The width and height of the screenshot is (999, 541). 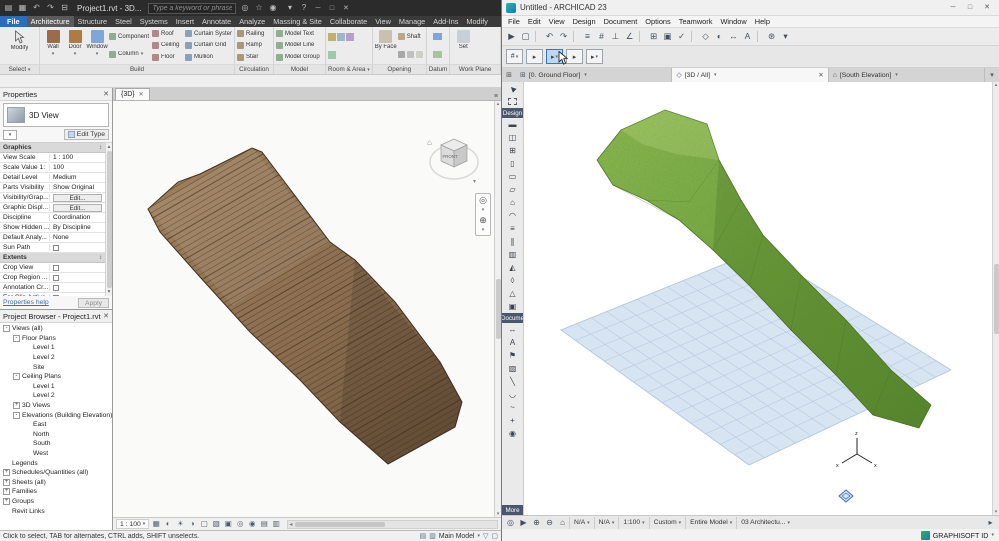 What do you see at coordinates (299, 45) in the screenshot?
I see `model-line-button: Model Line` at bounding box center [299, 45].